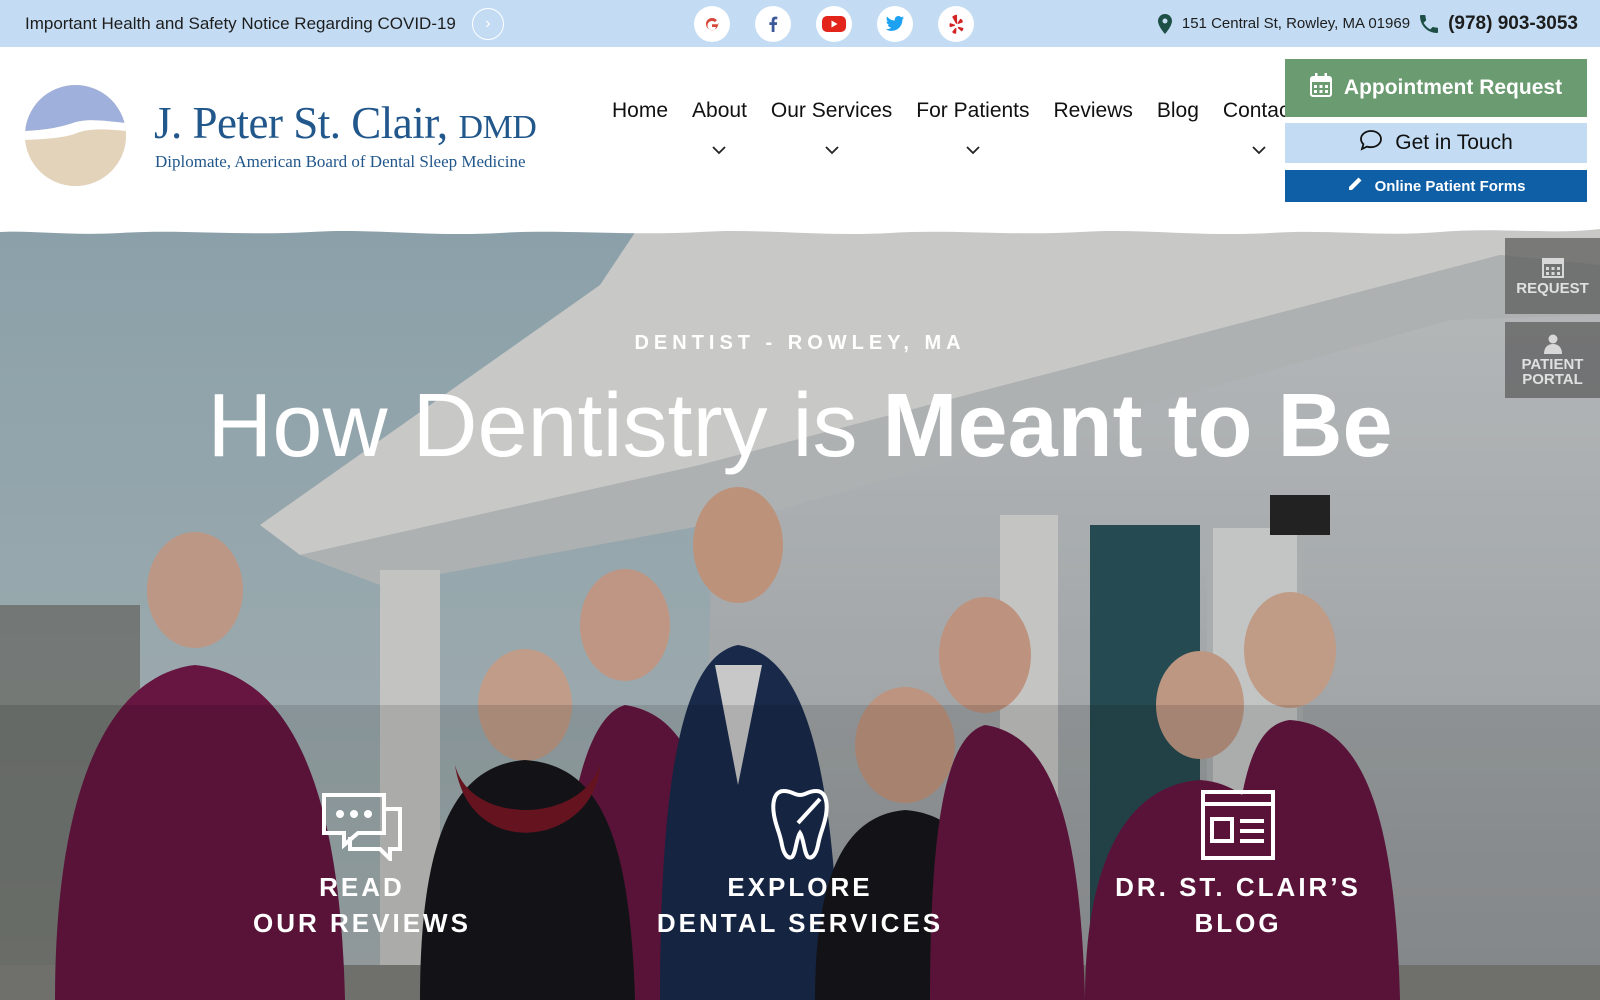 This screenshot has height=1000, width=1600. I want to click on explore-services-link: EXPLORE DENTAL SERVICES, so click(800, 863).